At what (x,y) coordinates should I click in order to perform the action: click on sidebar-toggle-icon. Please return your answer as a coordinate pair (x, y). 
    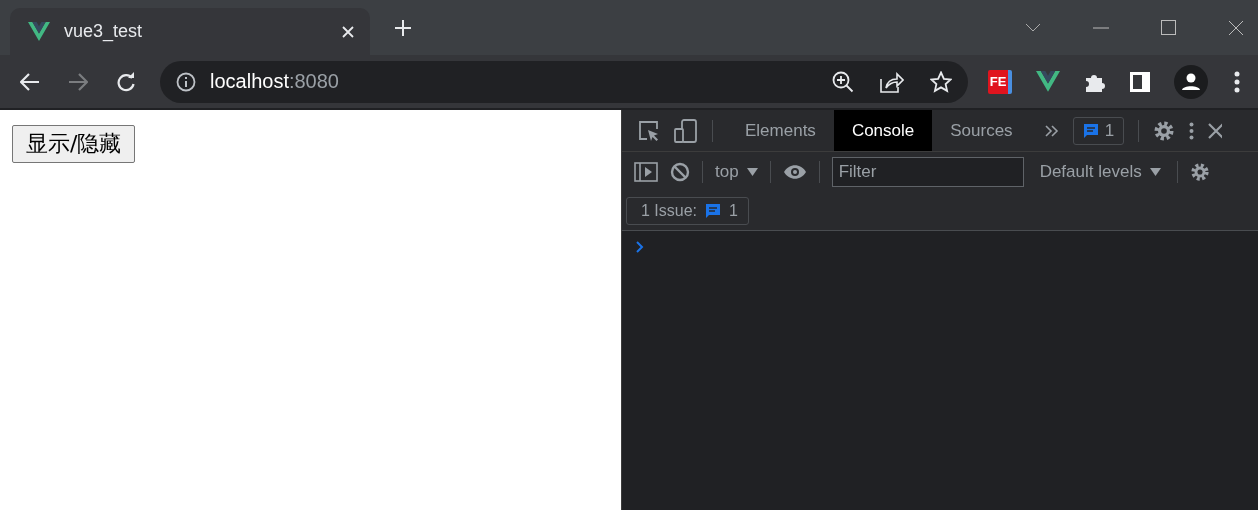
    Looking at the image, I should click on (646, 172).